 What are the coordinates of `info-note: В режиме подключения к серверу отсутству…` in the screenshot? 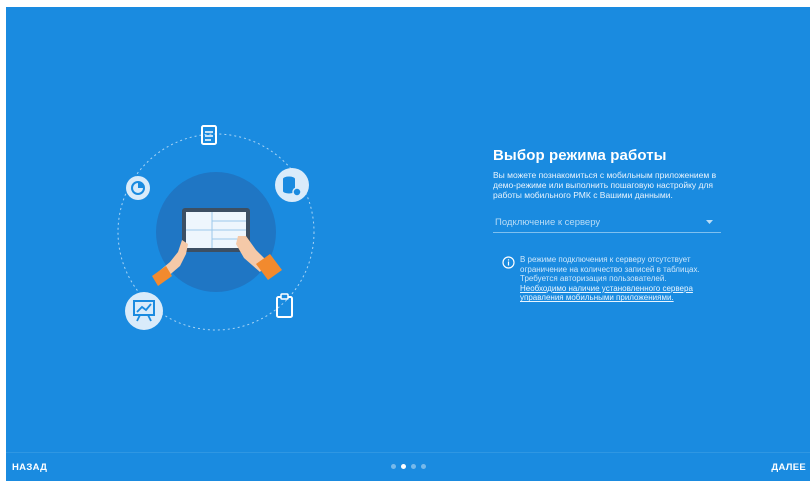 It's located at (612, 279).